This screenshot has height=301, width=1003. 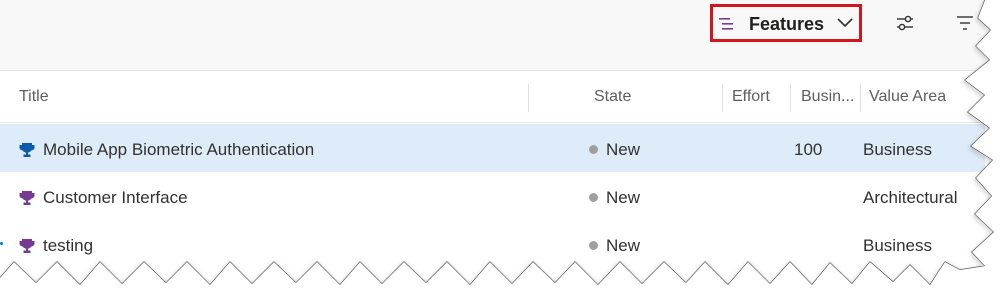 What do you see at coordinates (612, 97) in the screenshot?
I see `column-header-state: State` at bounding box center [612, 97].